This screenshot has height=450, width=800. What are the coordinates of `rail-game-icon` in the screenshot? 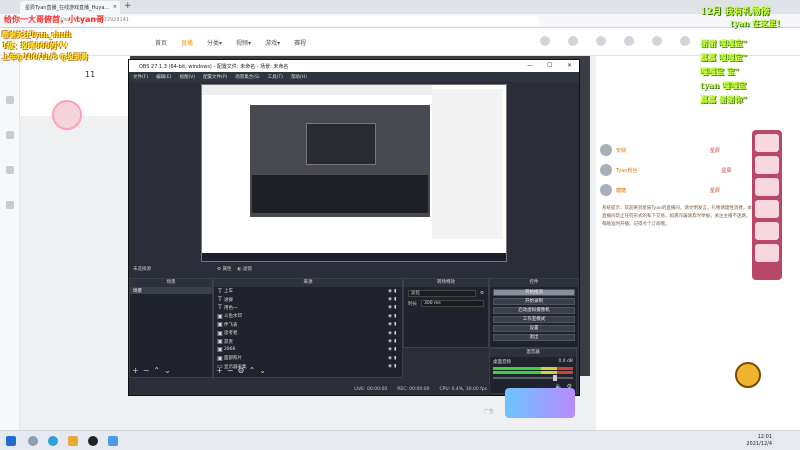 It's located at (10, 170).